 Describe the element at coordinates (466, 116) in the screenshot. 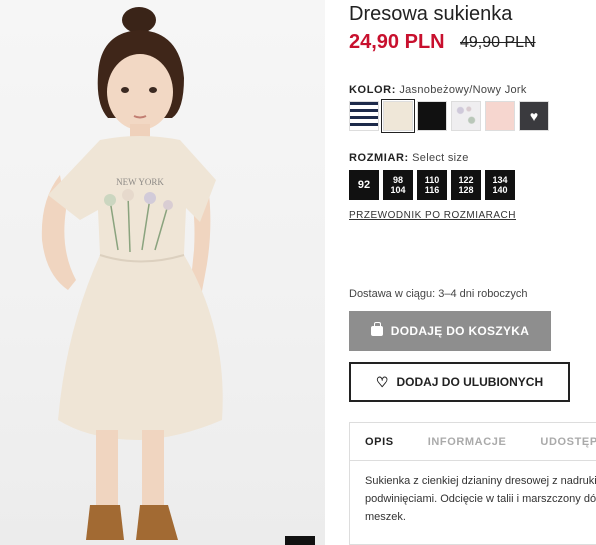

I see `swatch-floral-print` at that location.